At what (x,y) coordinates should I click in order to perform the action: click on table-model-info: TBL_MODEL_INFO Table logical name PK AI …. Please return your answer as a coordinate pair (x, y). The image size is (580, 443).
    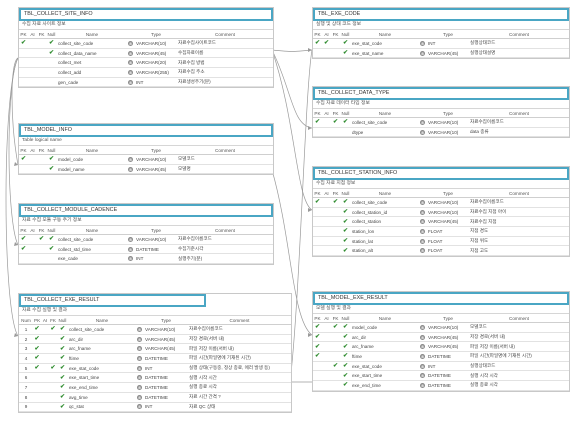
    Looking at the image, I should click on (146, 149).